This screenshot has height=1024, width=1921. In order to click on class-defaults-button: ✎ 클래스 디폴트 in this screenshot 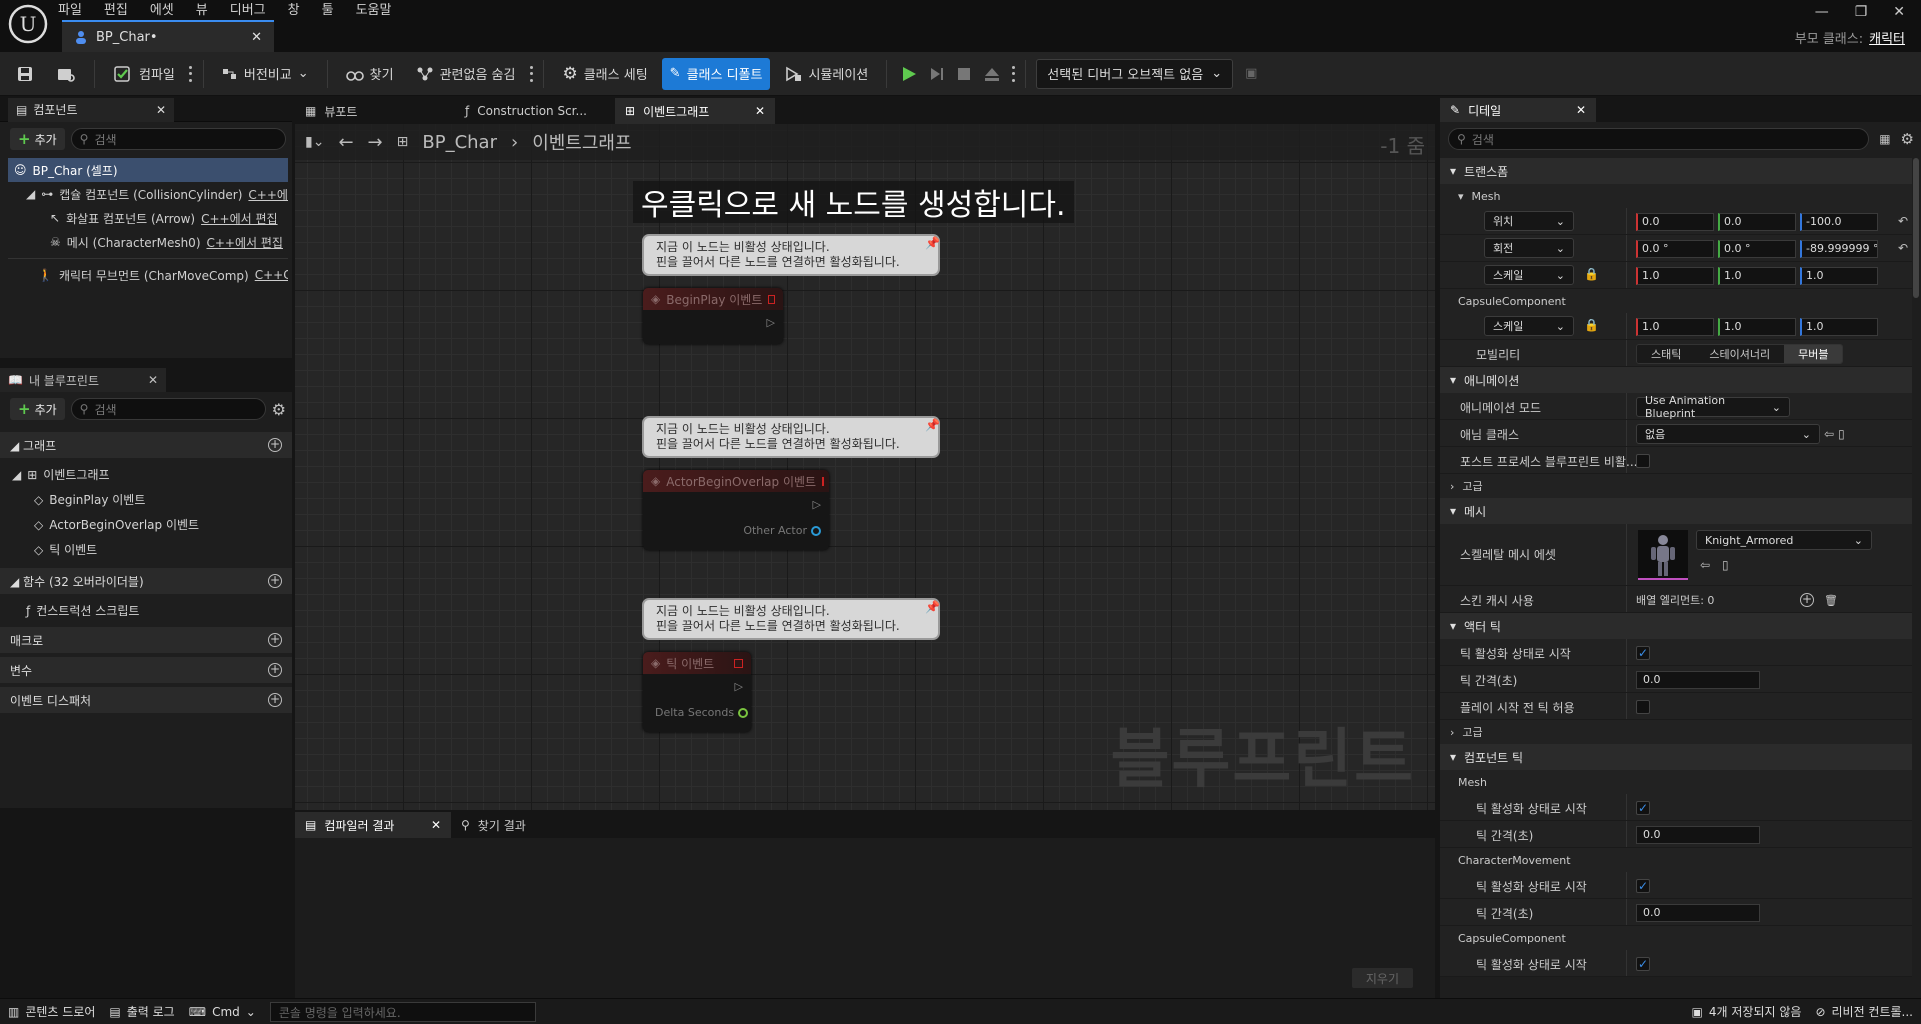, I will do `click(716, 73)`.